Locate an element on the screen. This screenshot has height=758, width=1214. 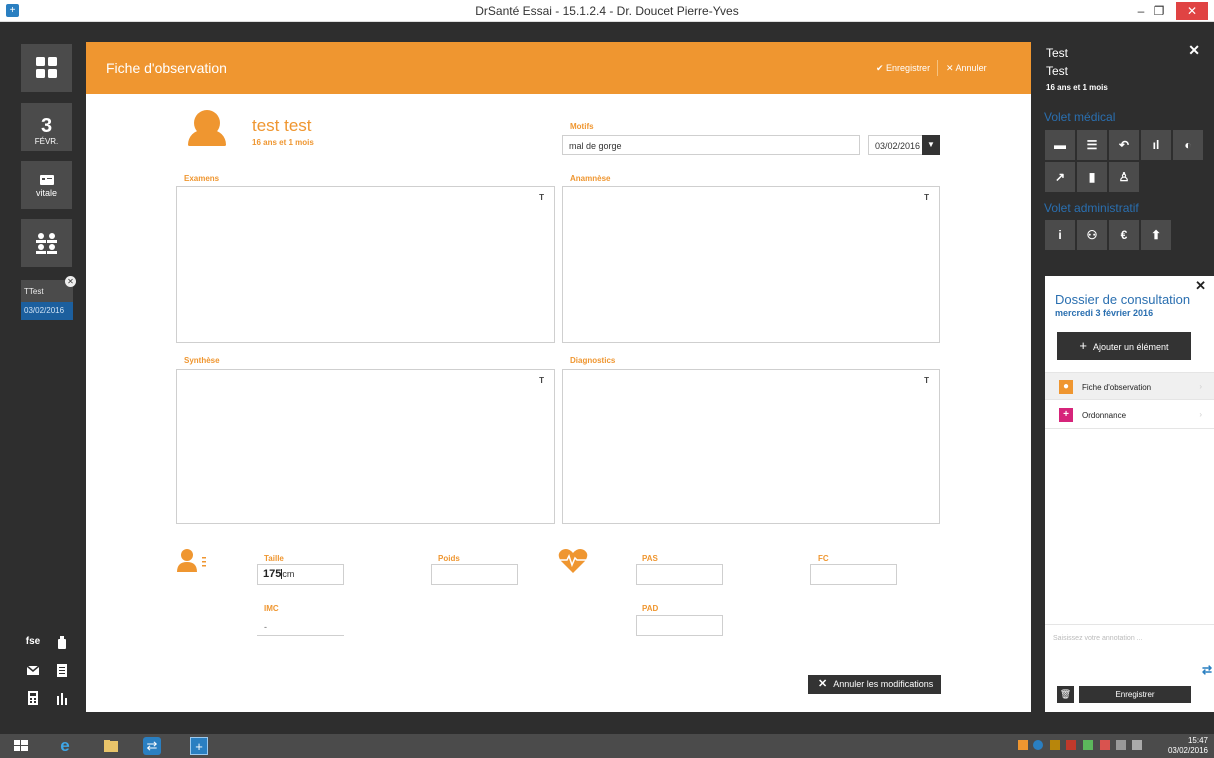
folder-item-label: Fiche d'observation is located at coordinates (1117, 387).